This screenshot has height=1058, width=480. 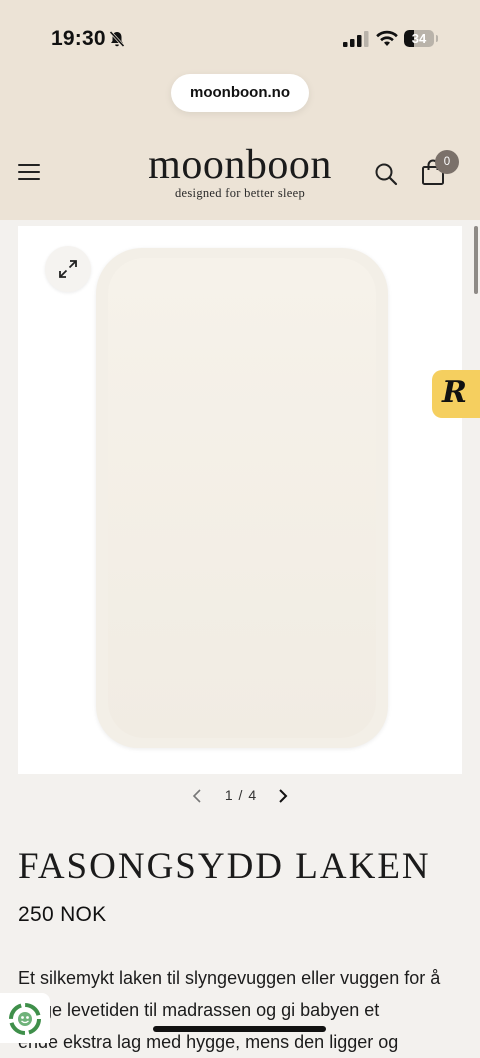 I want to click on total-count: 4, so click(x=253, y=795).